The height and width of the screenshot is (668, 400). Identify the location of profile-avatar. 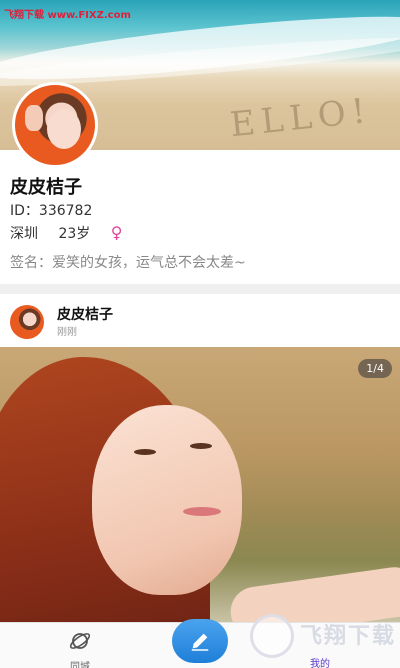
(55, 125).